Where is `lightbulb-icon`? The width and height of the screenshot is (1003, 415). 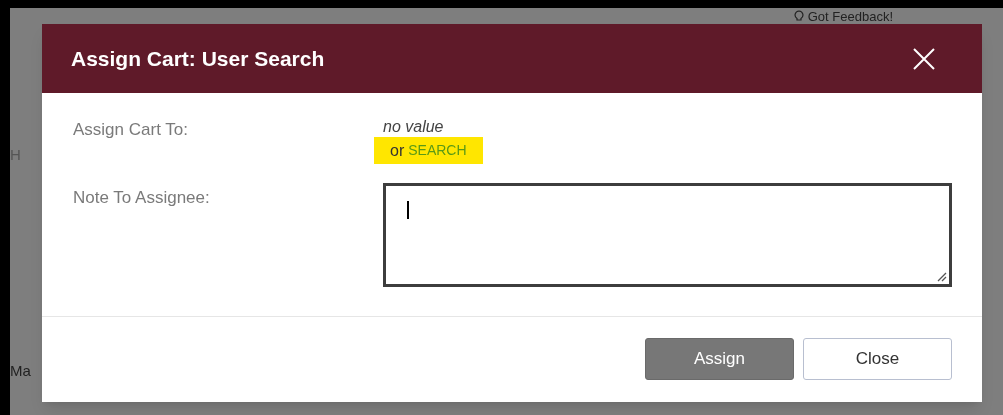
lightbulb-icon is located at coordinates (798, 16).